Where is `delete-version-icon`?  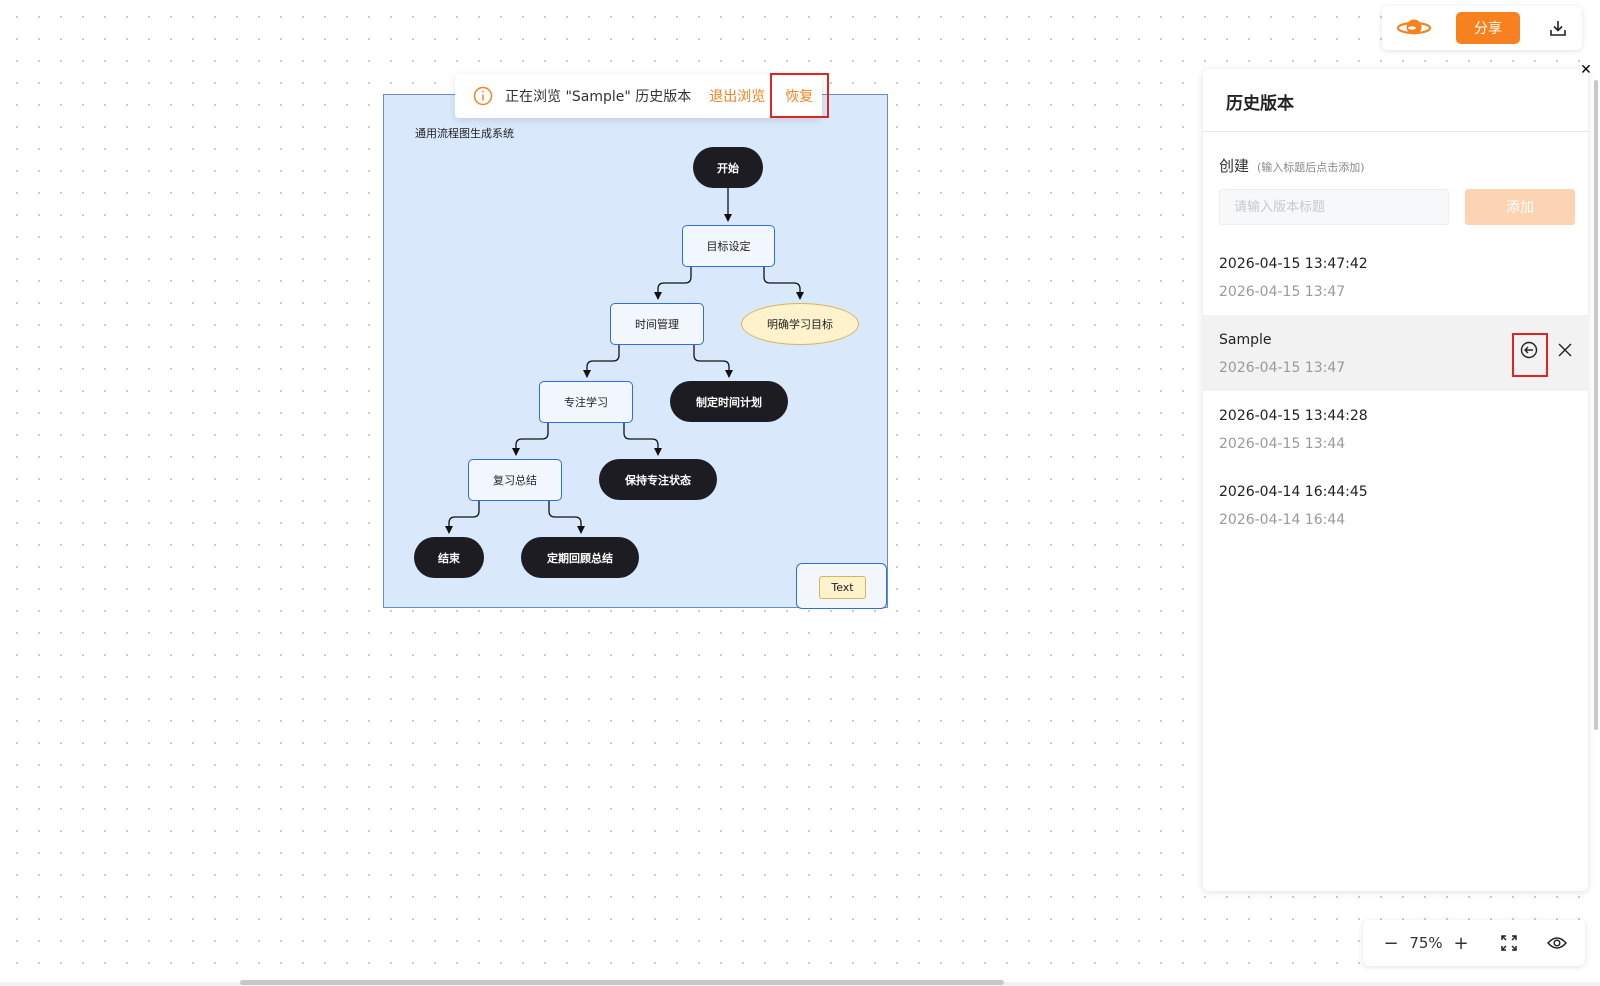 delete-version-icon is located at coordinates (1565, 350).